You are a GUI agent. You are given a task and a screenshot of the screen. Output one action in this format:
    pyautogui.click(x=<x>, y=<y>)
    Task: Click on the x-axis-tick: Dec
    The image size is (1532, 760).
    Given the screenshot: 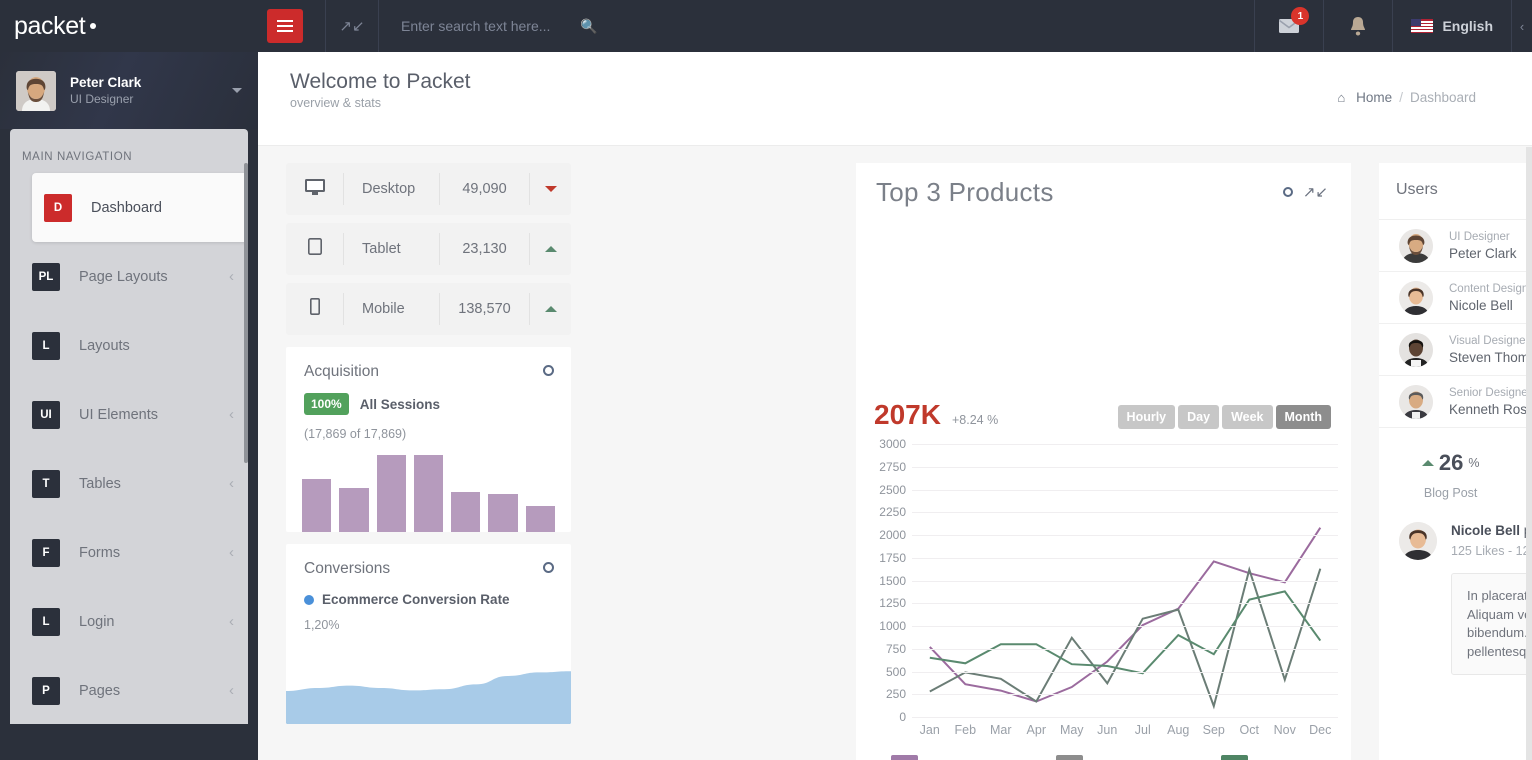 What is the action you would take?
    pyautogui.click(x=1320, y=730)
    